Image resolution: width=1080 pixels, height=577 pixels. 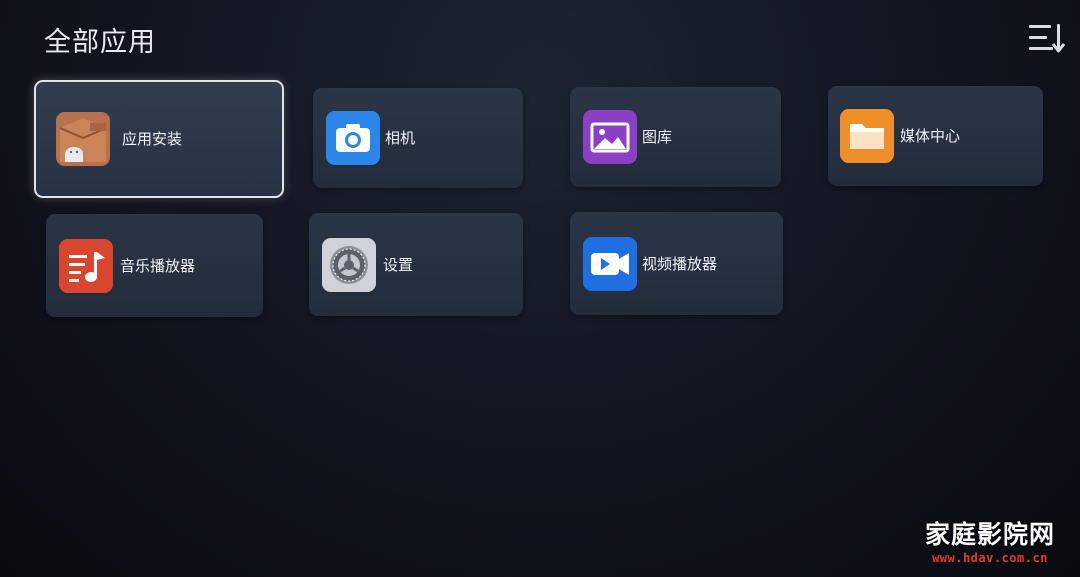 I want to click on watermark: 家庭影院网 www.hdav.com.cn, so click(x=990, y=543).